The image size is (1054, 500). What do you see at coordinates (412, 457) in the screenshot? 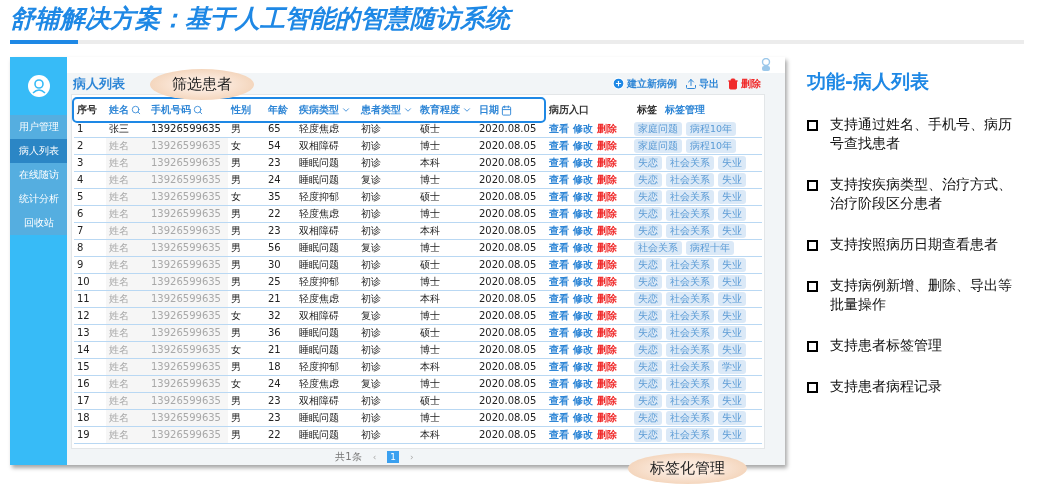
I see `next-page-button: ›` at bounding box center [412, 457].